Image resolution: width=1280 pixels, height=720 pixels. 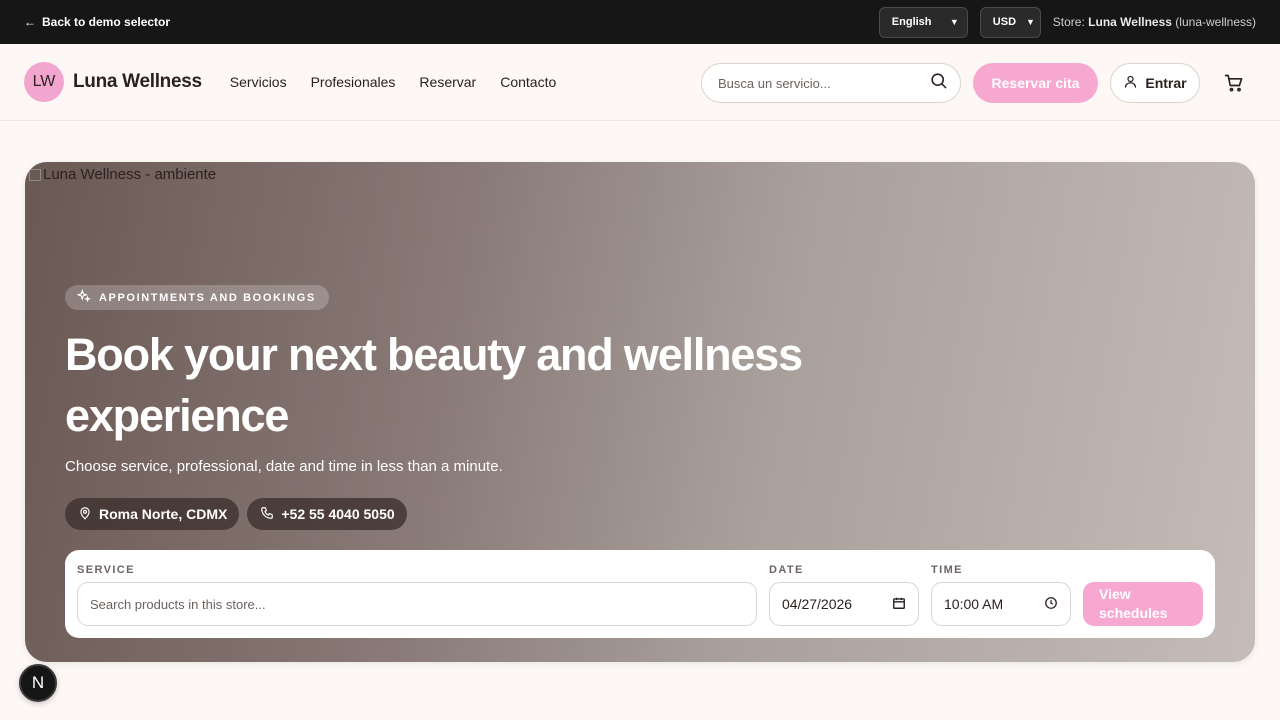 I want to click on login-label: Entrar, so click(x=1166, y=83).